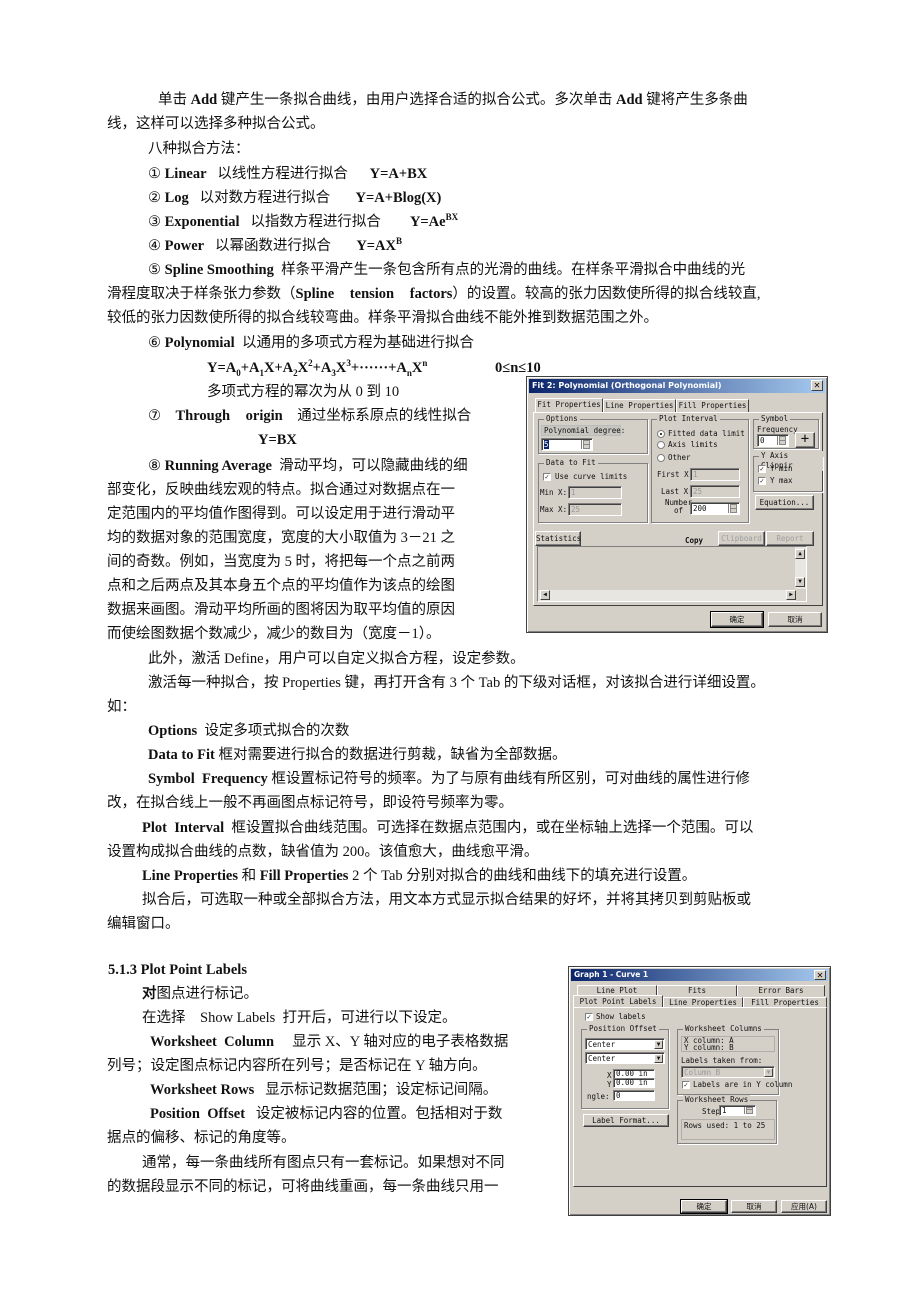 The height and width of the screenshot is (1302, 920). I want to click on formula: Y=A+BX, so click(398, 174).